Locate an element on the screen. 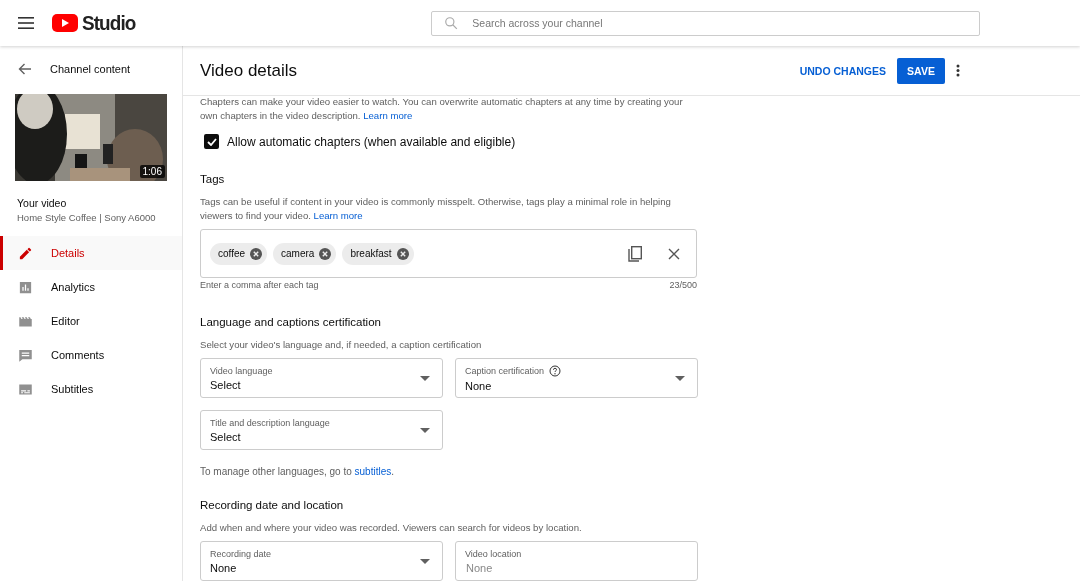  section-heading: Recording date and location is located at coordinates (272, 505).